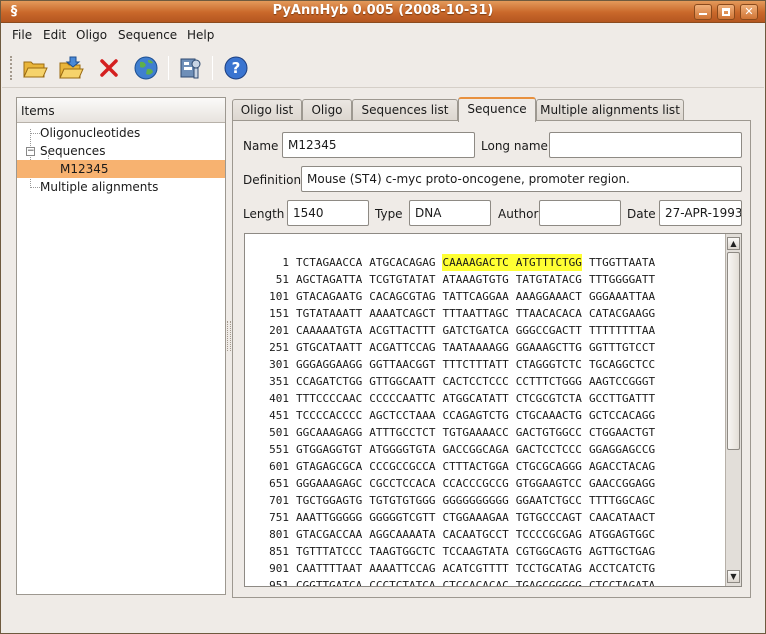  What do you see at coordinates (402, 330) in the screenshot?
I see `sequence-block: ACGTTACTTT` at bounding box center [402, 330].